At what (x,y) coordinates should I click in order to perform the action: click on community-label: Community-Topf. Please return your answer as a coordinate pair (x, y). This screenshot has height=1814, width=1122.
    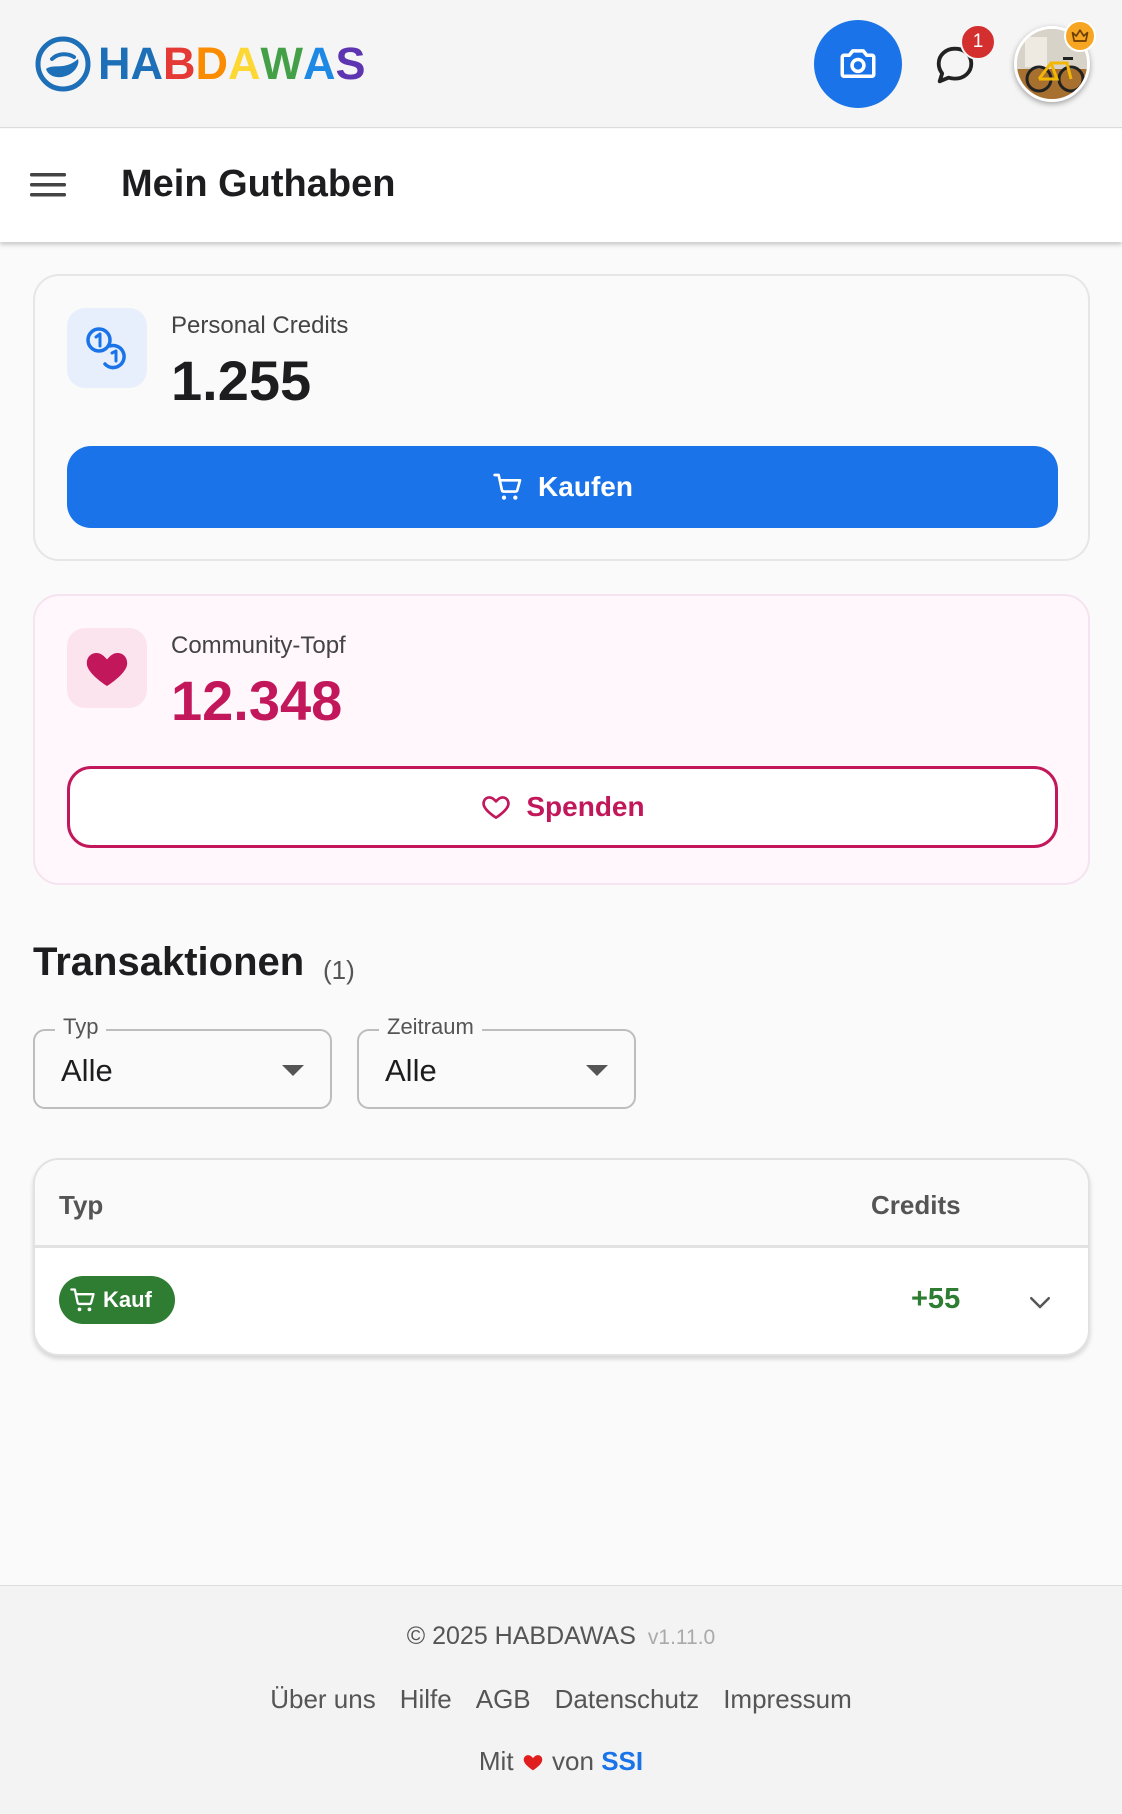
    Looking at the image, I should click on (258, 645).